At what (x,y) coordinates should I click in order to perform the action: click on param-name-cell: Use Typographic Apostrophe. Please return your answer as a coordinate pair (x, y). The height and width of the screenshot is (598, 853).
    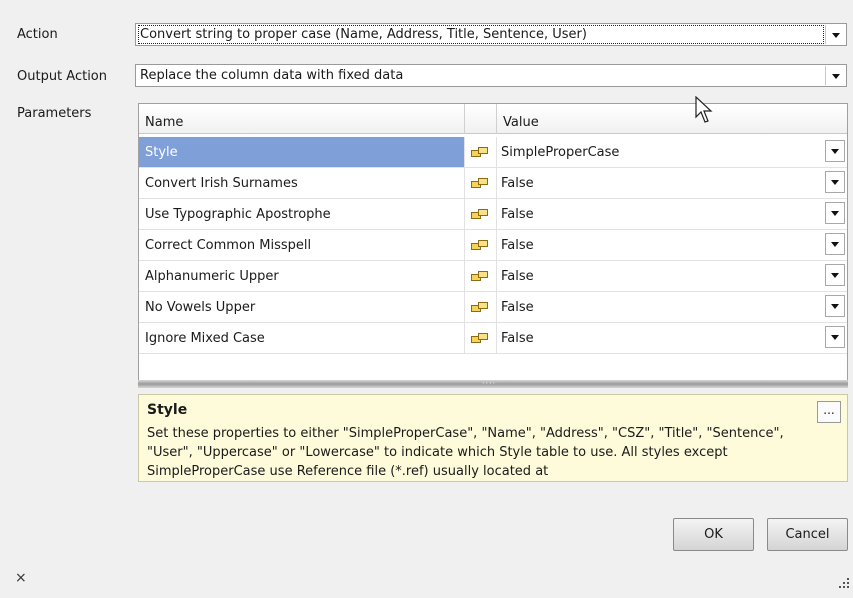
    Looking at the image, I should click on (302, 214).